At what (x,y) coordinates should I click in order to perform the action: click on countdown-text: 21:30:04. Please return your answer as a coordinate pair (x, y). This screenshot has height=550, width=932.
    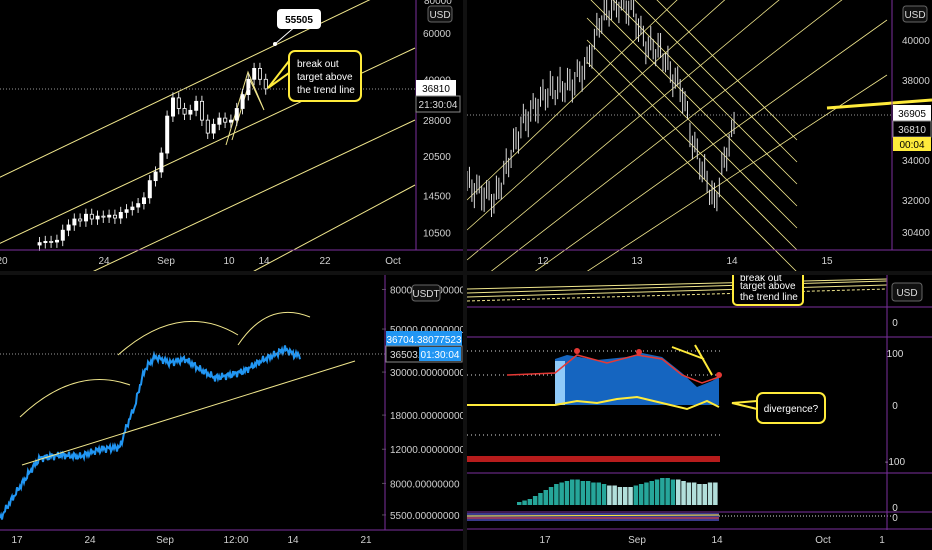
    Looking at the image, I should click on (438, 105).